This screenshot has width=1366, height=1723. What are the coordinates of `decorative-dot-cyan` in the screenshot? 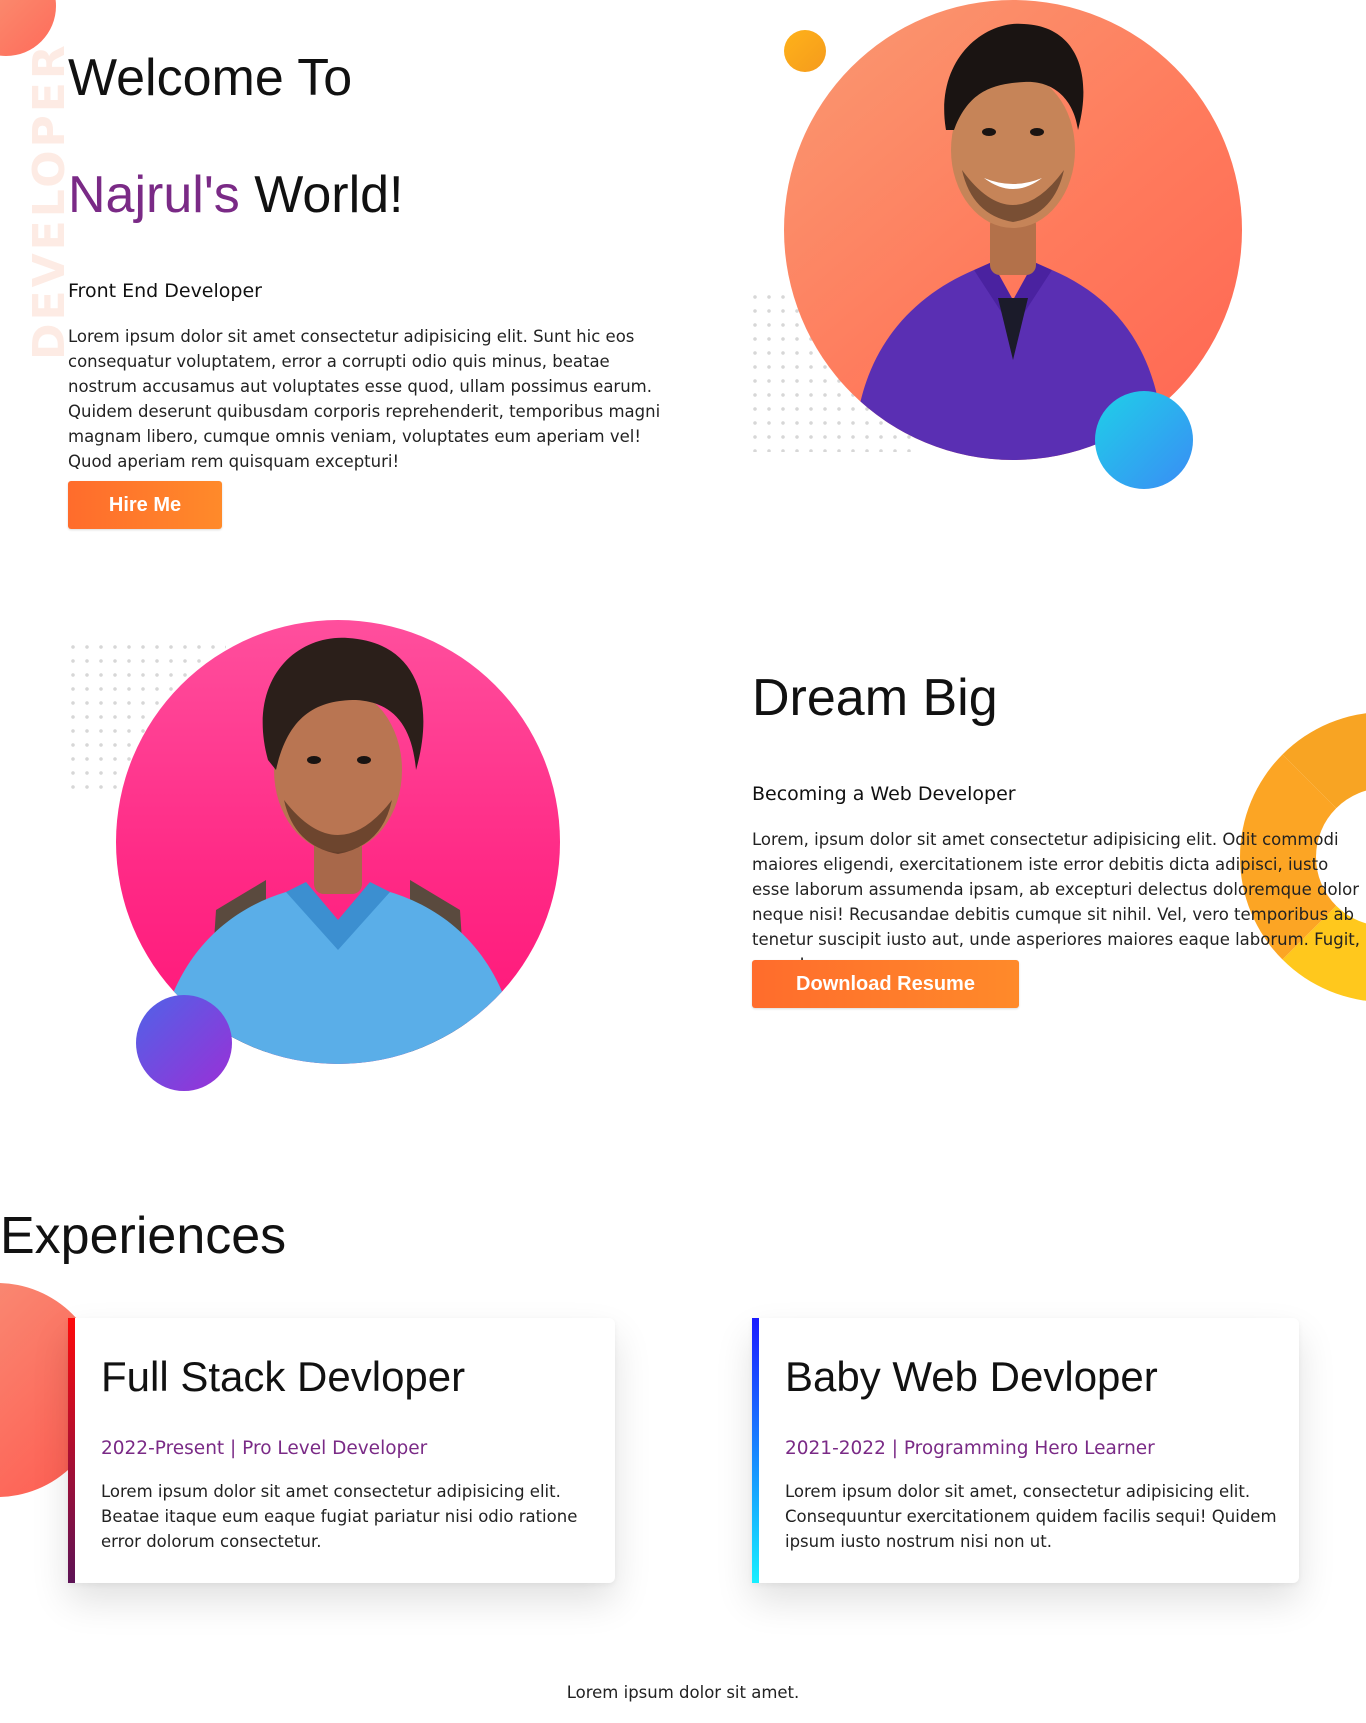 It's located at (1144, 440).